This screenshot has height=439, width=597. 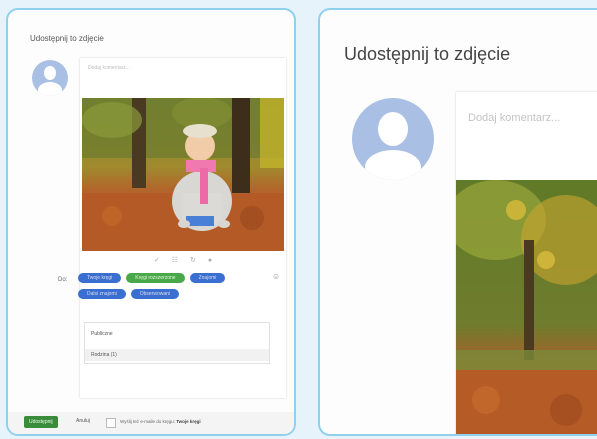 What do you see at coordinates (427, 54) in the screenshot?
I see `dialog-title-zoomed: Udostępnij to zdjęcie` at bounding box center [427, 54].